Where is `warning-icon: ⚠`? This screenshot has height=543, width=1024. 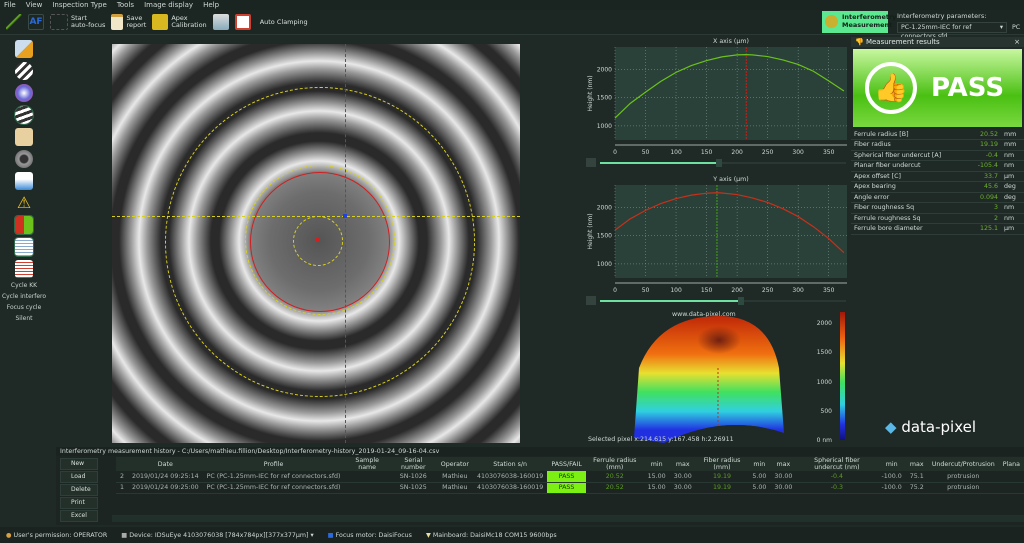
warning-icon: ⚠ is located at coordinates (24, 203).